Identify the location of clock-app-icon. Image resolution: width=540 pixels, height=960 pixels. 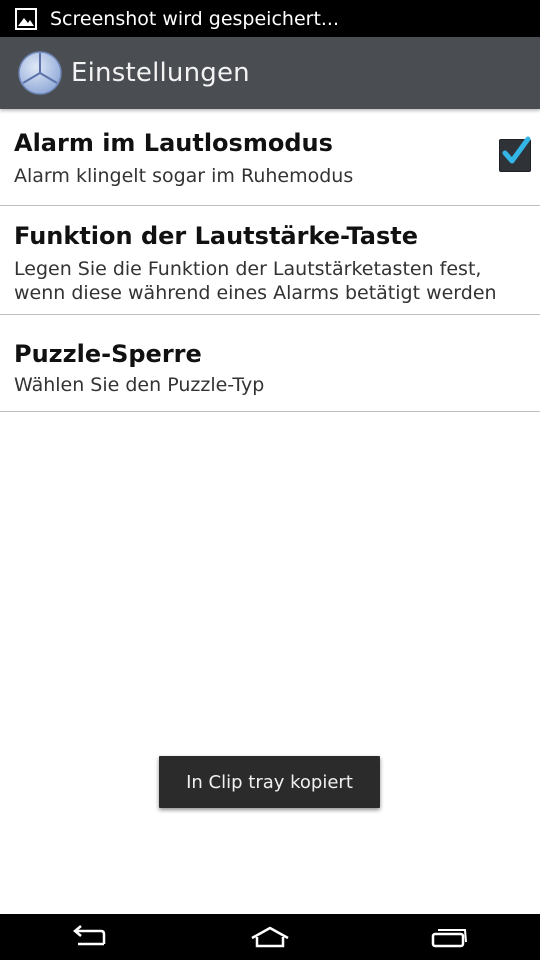
(40, 73).